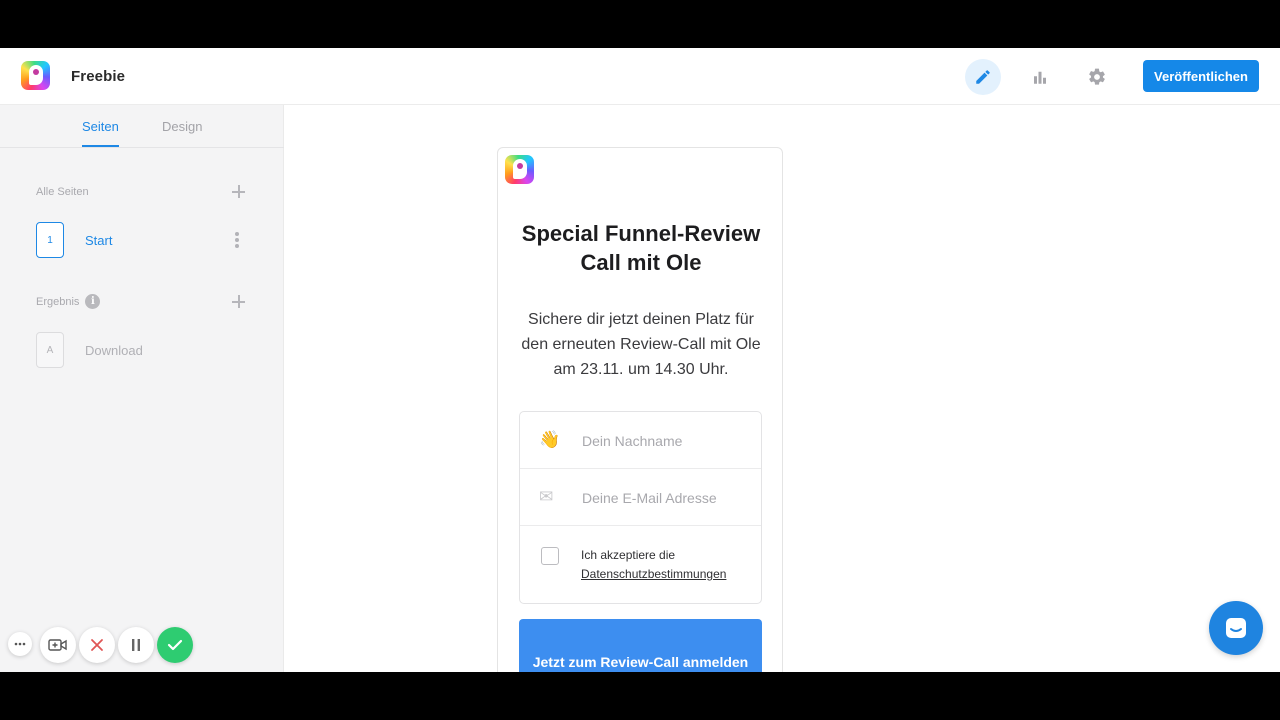  I want to click on chat-icon, so click(1236, 628).